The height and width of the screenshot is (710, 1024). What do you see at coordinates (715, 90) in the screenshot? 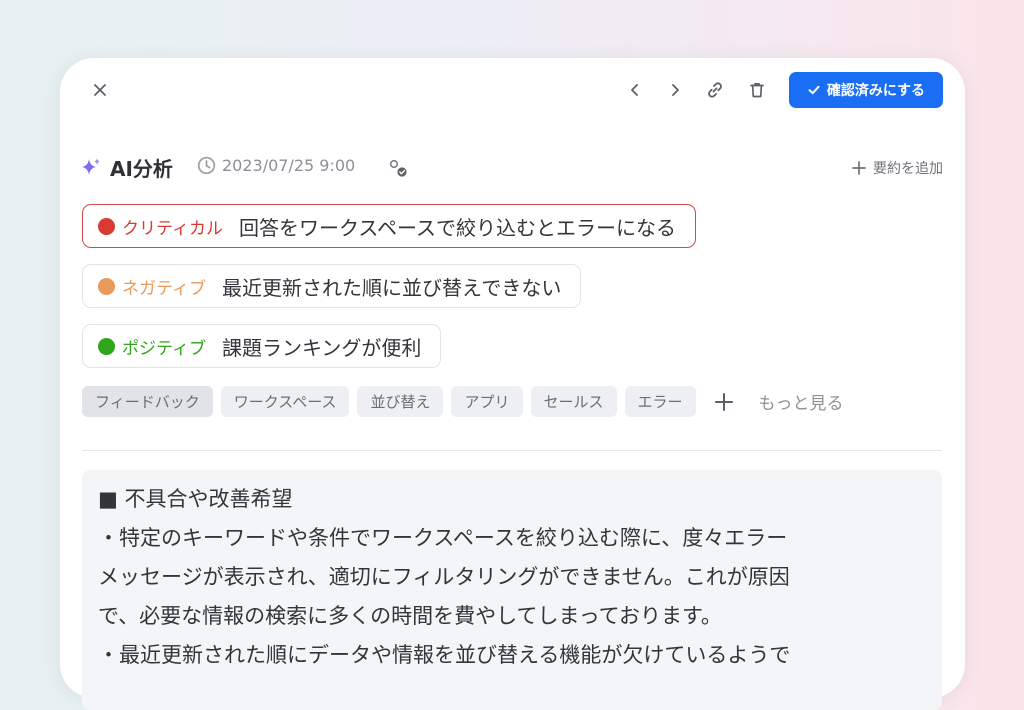
I see `link-icon` at bounding box center [715, 90].